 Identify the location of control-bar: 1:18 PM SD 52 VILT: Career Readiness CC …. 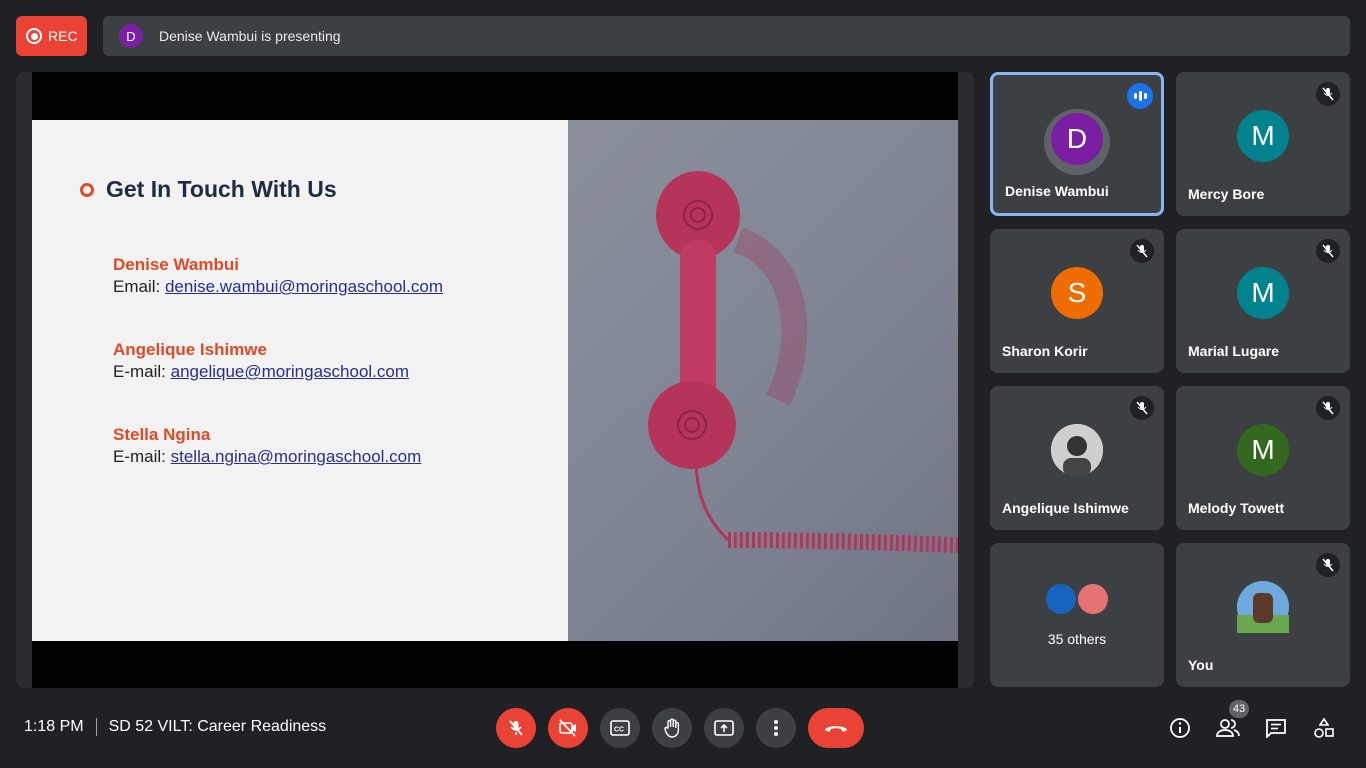
(683, 732).